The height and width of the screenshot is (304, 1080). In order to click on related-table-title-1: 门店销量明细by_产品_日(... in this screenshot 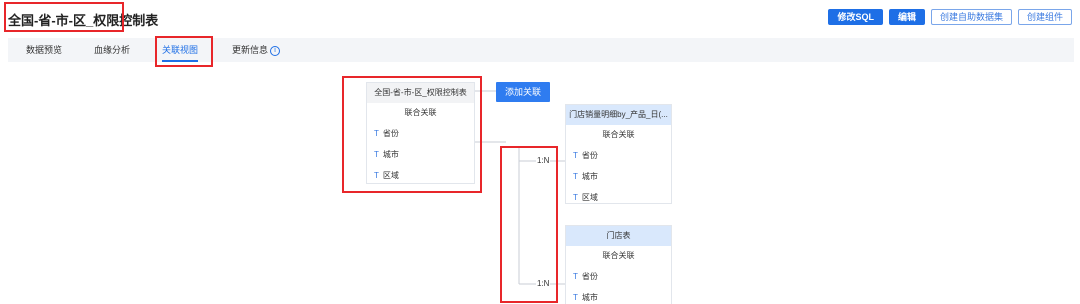, I will do `click(618, 115)`.